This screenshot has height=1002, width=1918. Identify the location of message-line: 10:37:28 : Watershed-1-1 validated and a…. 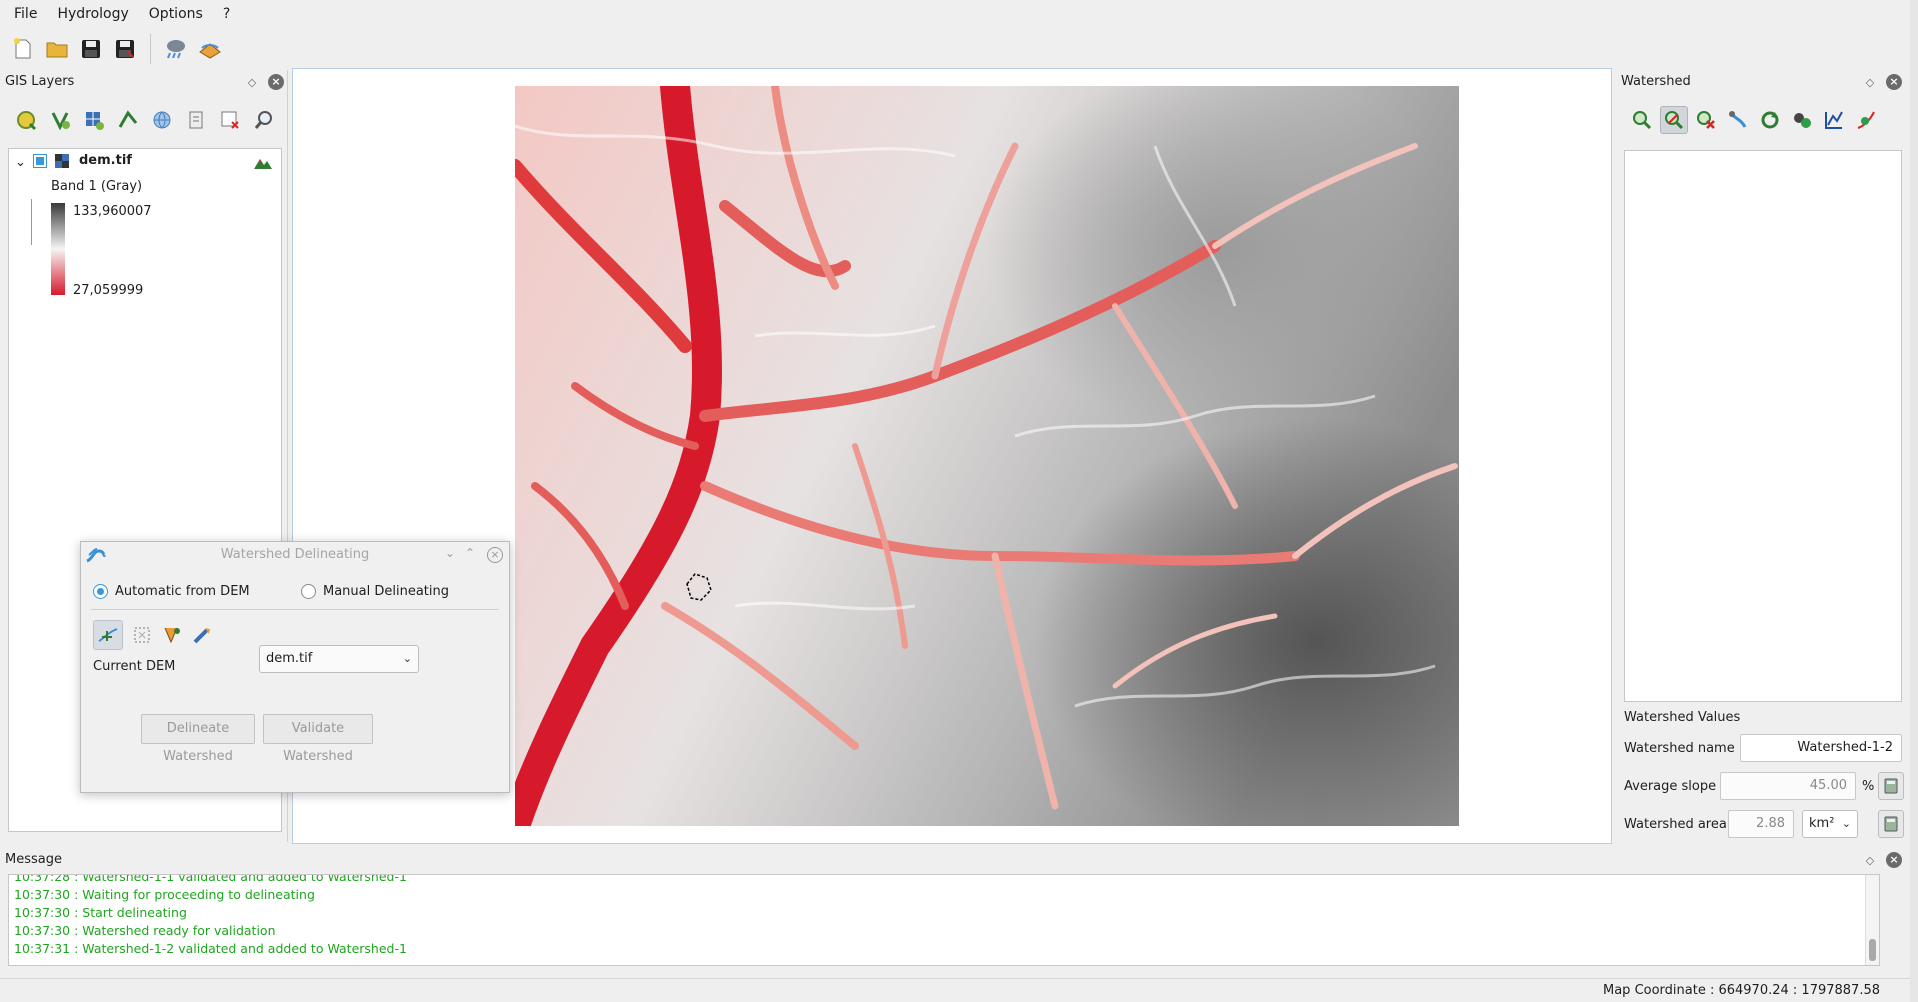
(210, 879).